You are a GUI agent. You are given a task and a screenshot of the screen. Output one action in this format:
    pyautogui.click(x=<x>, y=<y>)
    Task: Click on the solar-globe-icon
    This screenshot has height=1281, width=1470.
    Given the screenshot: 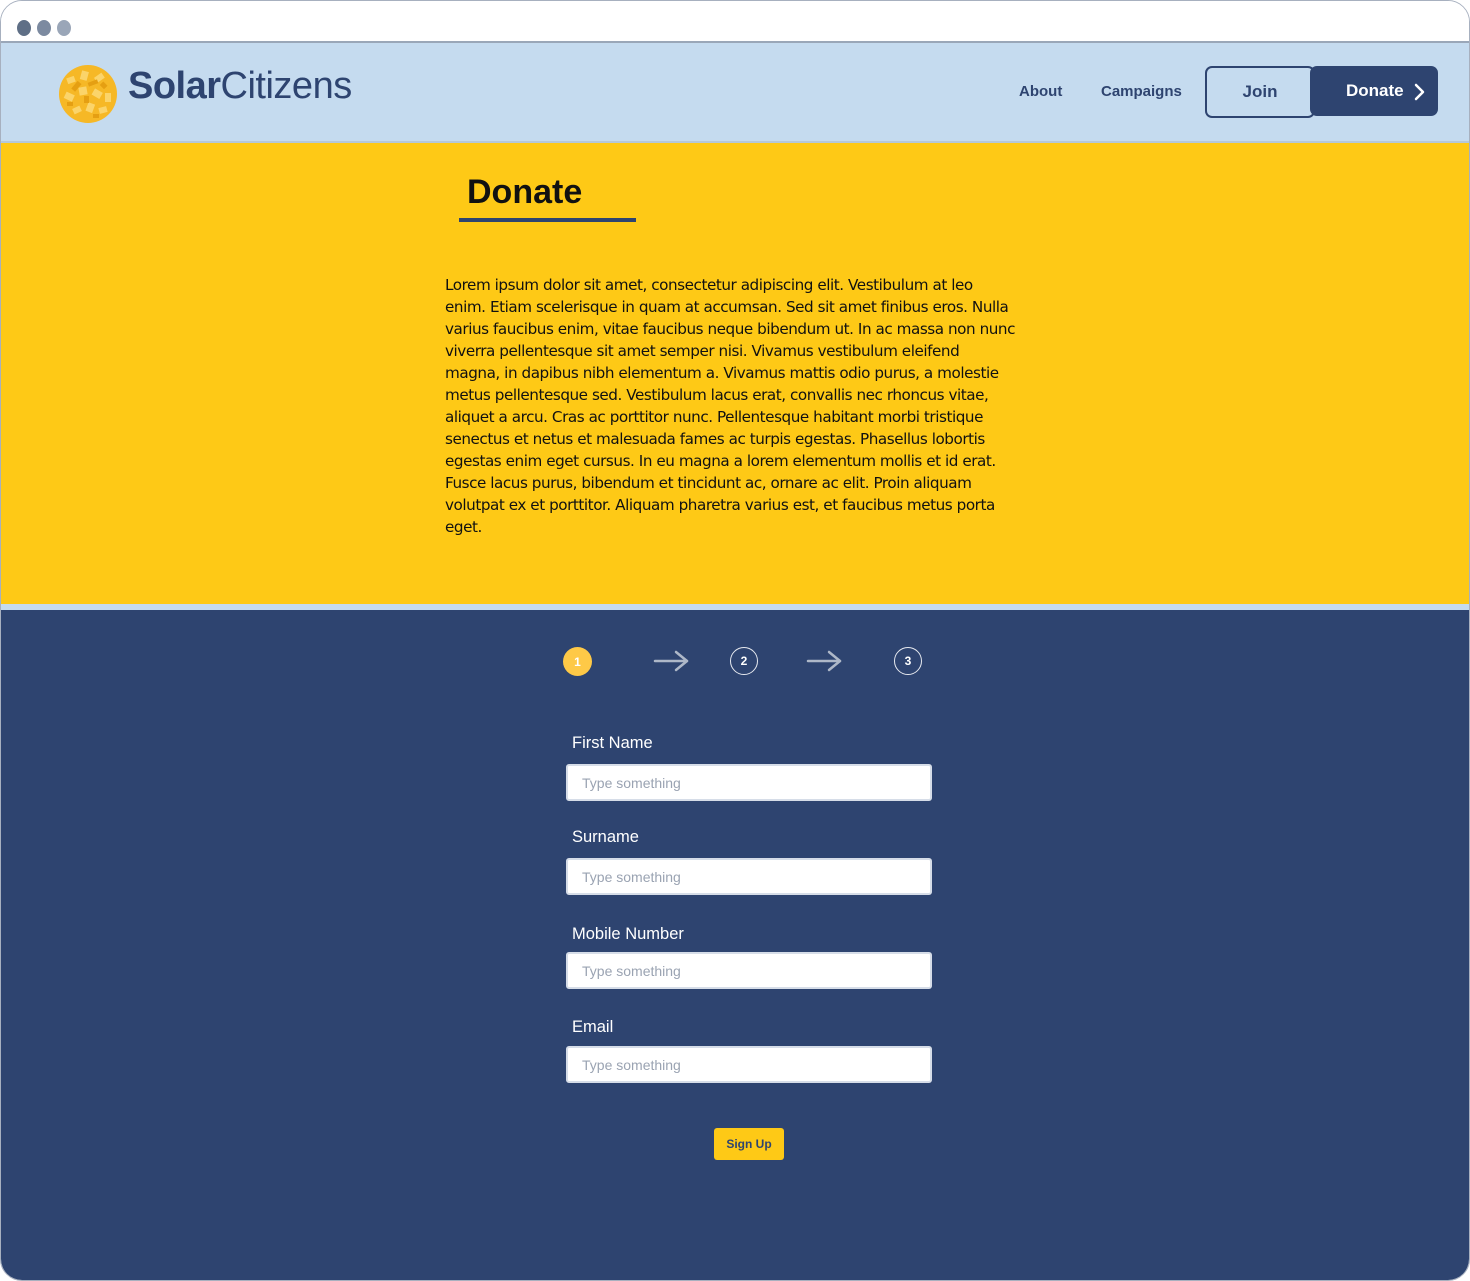 What is the action you would take?
    pyautogui.click(x=88, y=94)
    